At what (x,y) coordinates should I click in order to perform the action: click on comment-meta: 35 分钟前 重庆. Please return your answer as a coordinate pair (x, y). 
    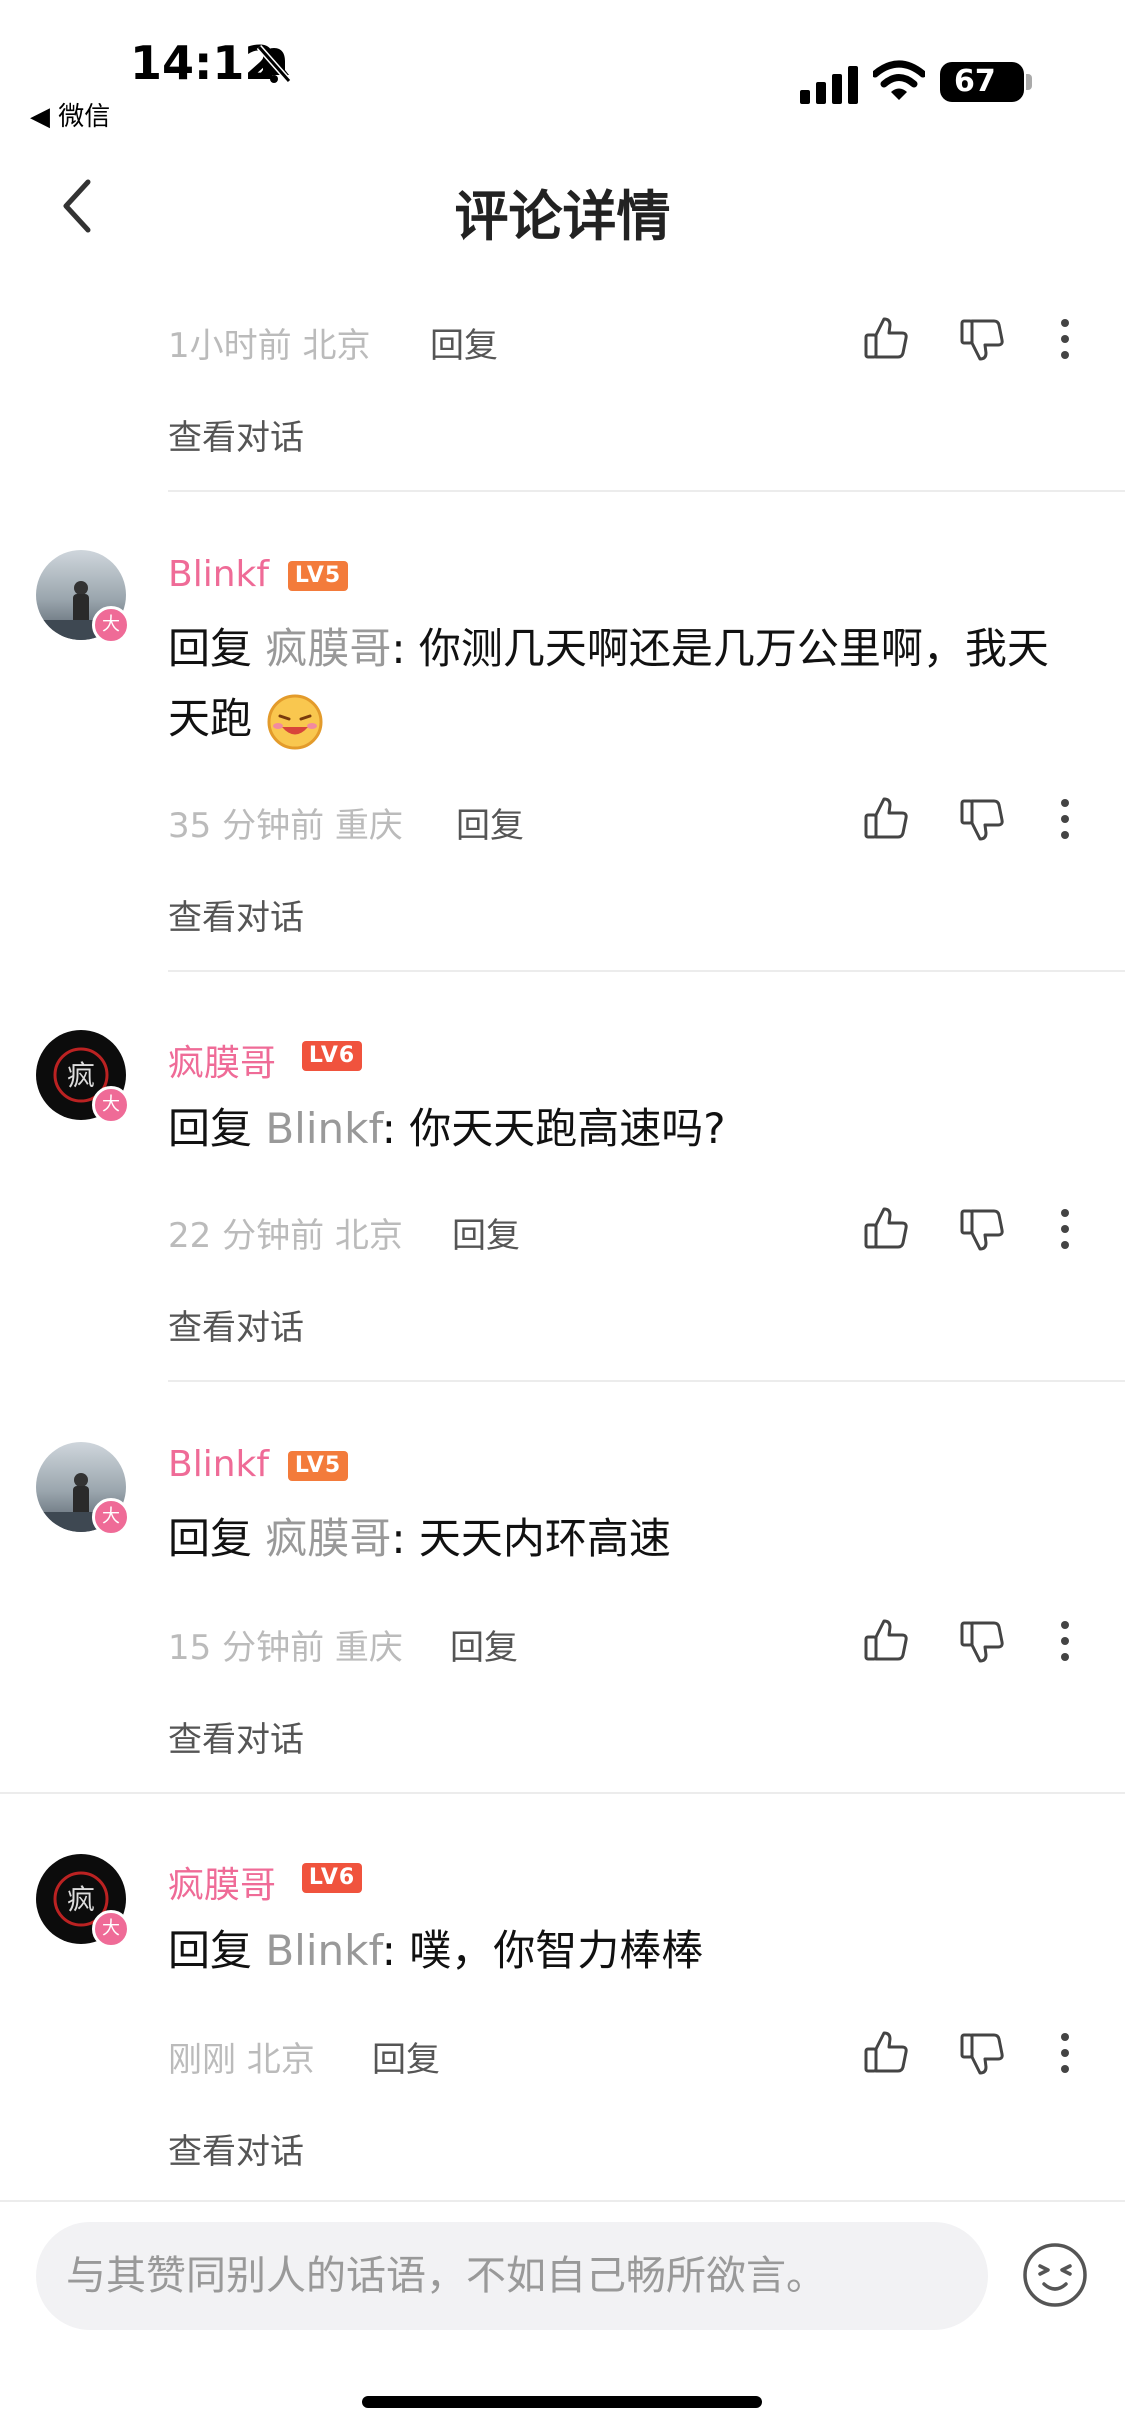
    Looking at the image, I should click on (285, 826).